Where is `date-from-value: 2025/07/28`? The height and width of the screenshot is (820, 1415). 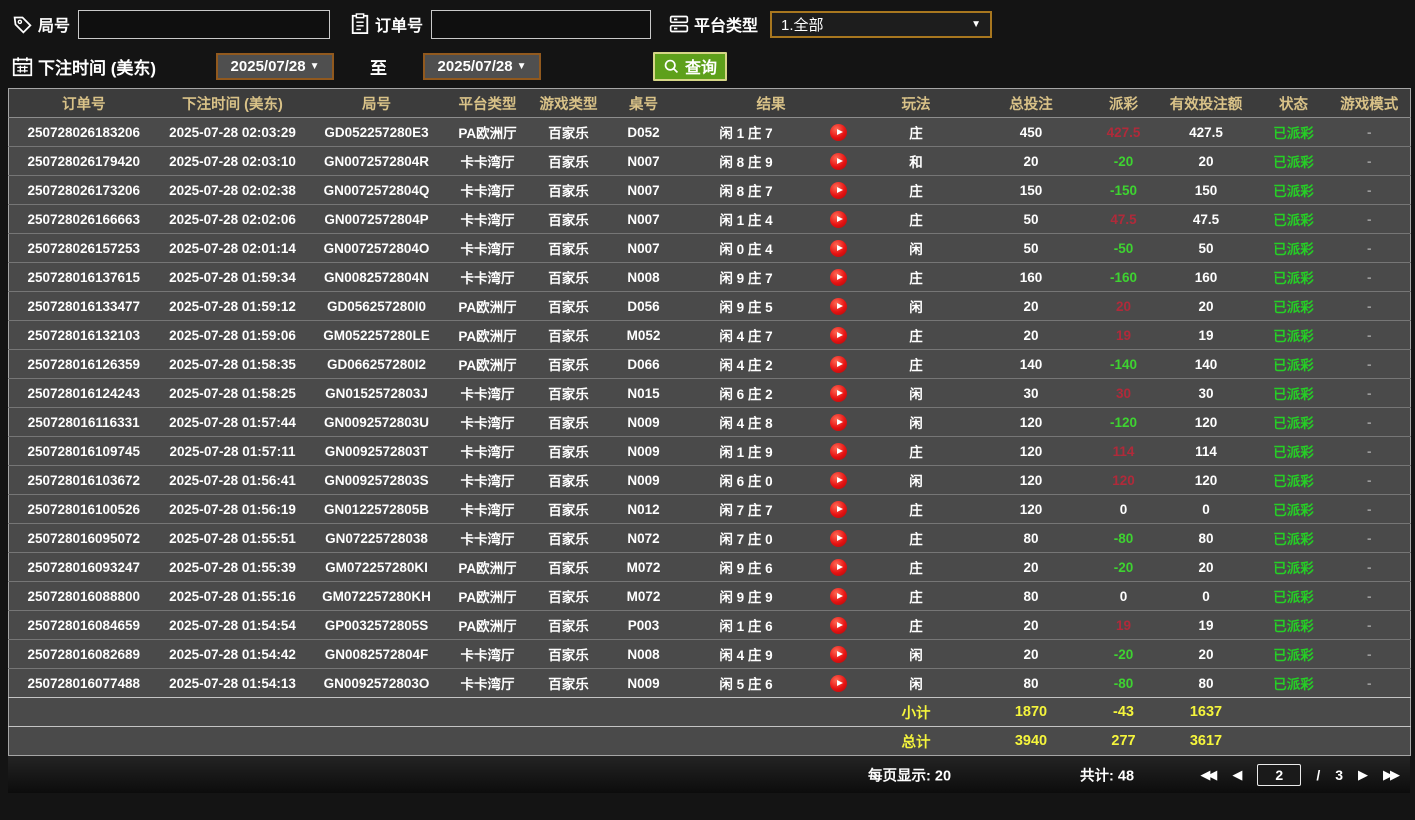
date-from-value: 2025/07/28 is located at coordinates (268, 66).